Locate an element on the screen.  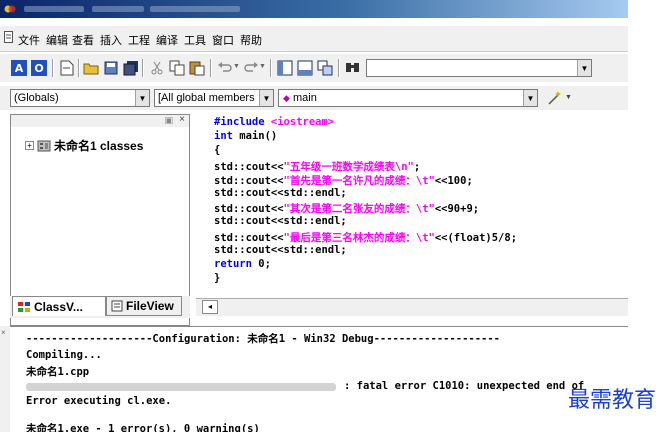
redo-dropdown-icon: ▼ is located at coordinates (262, 66).